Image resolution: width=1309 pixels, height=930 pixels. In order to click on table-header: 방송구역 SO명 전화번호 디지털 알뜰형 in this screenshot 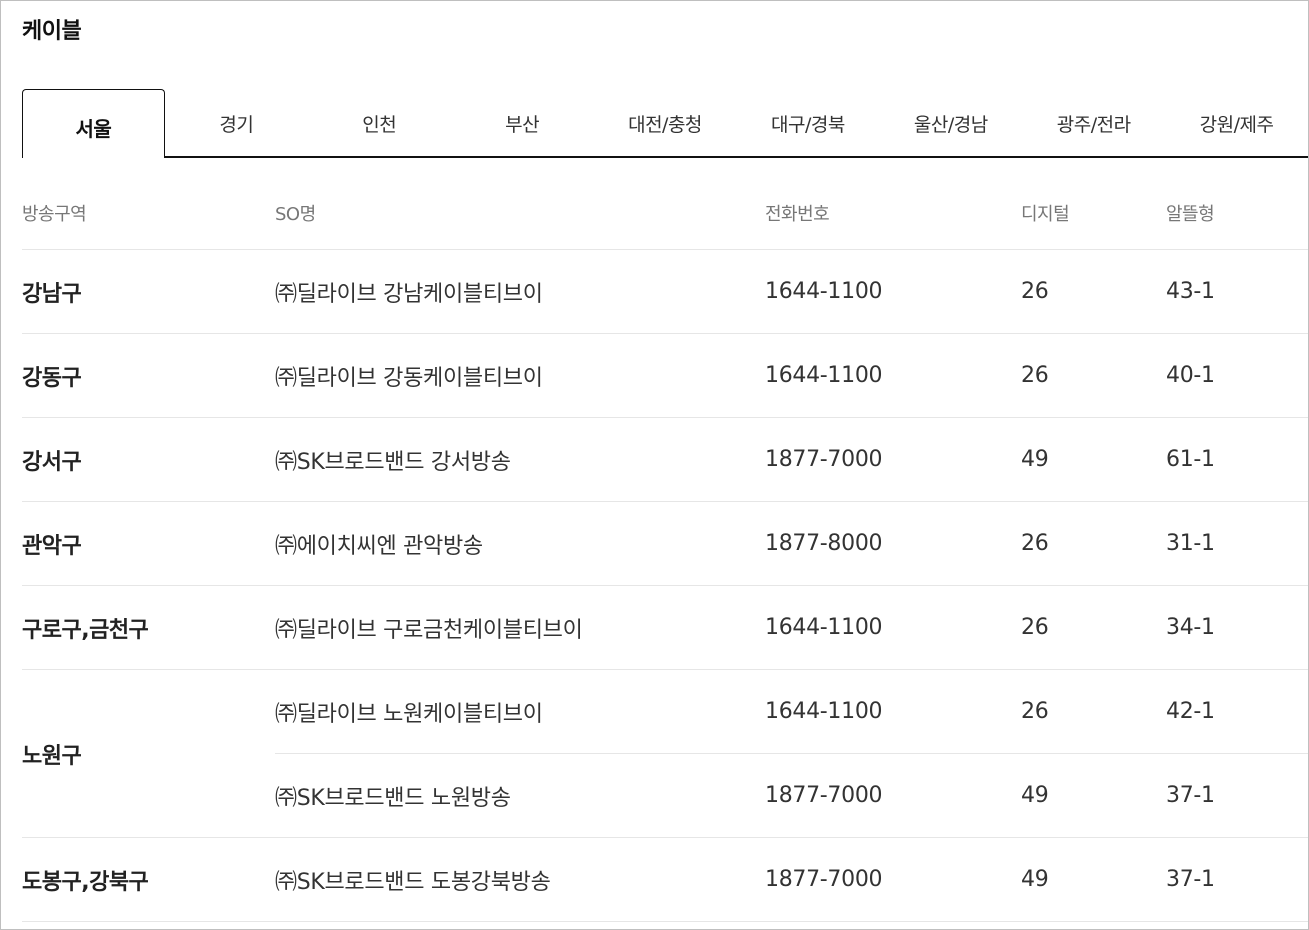, I will do `click(665, 211)`.